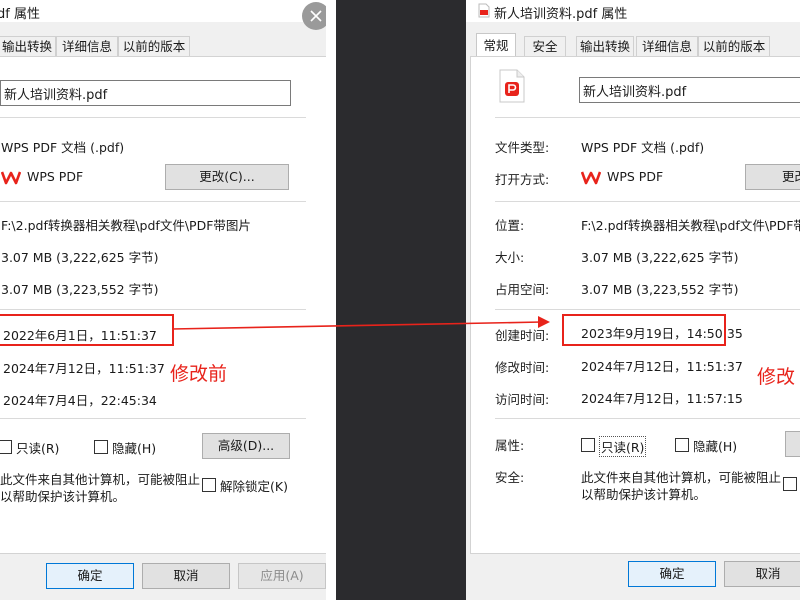 Image resolution: width=800 pixels, height=600 pixels. What do you see at coordinates (561, 14) in the screenshot?
I see `right-window-title: 新人培训资料.pdf 属性` at bounding box center [561, 14].